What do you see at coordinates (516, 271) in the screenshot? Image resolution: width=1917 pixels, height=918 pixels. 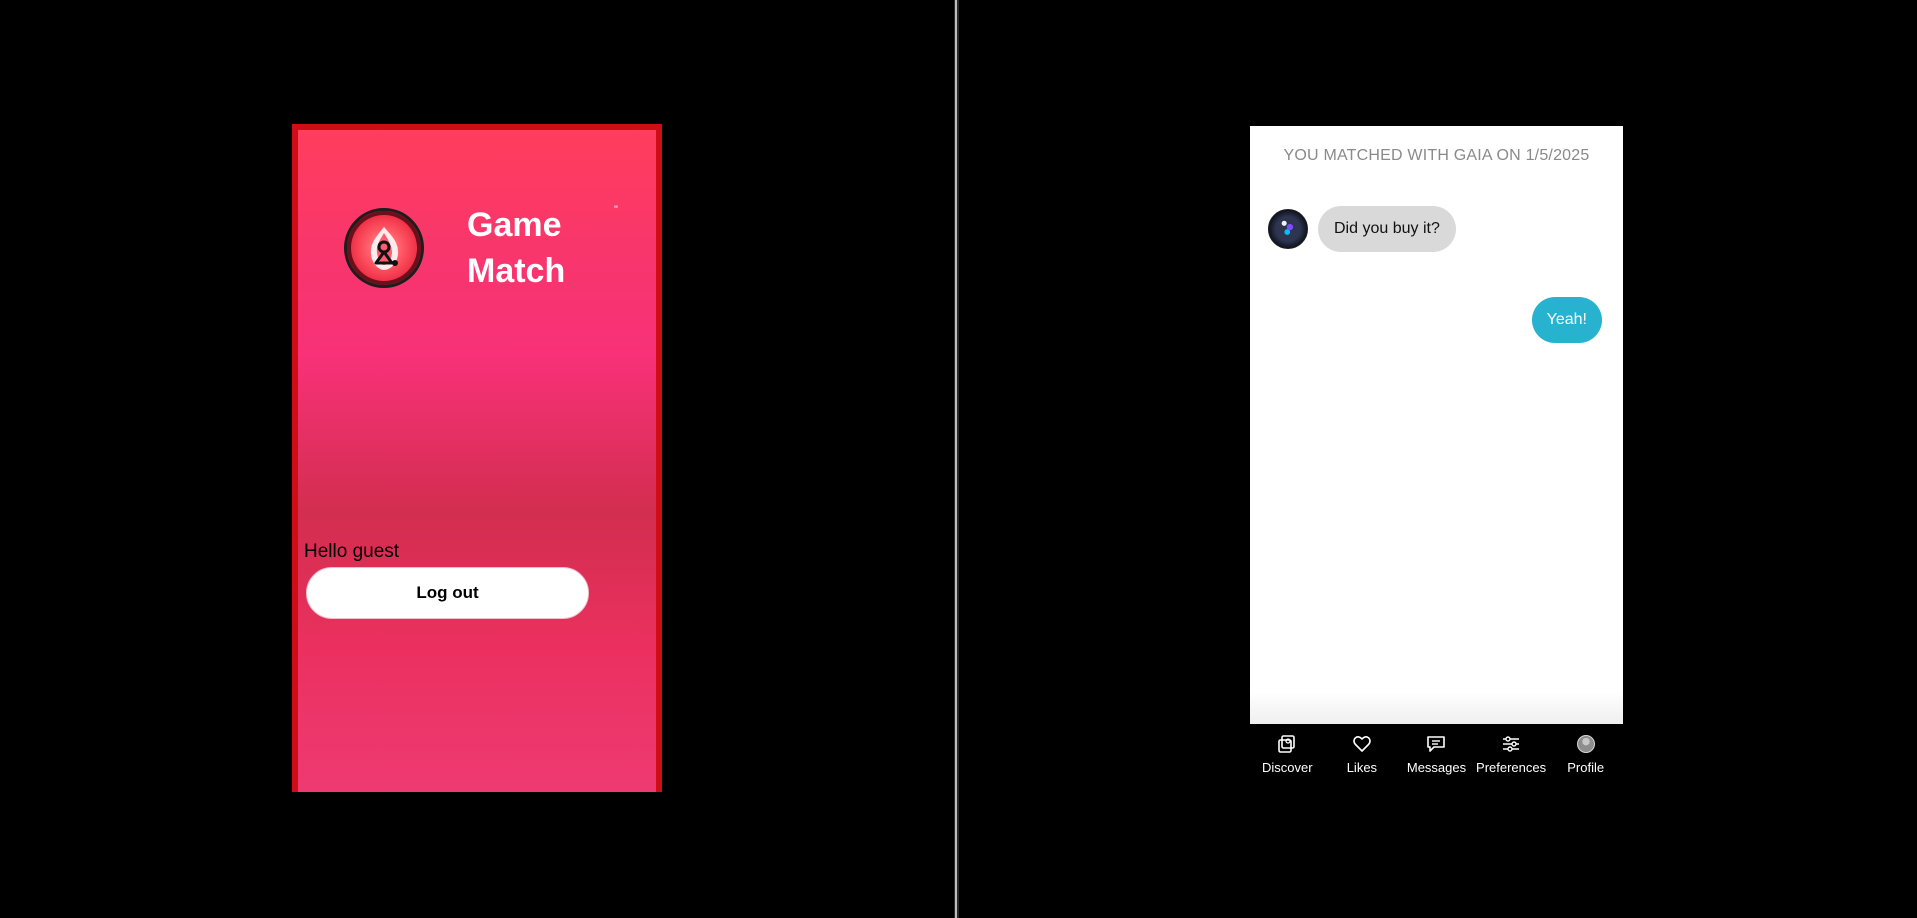 I see `app-title-line-2: Match` at bounding box center [516, 271].